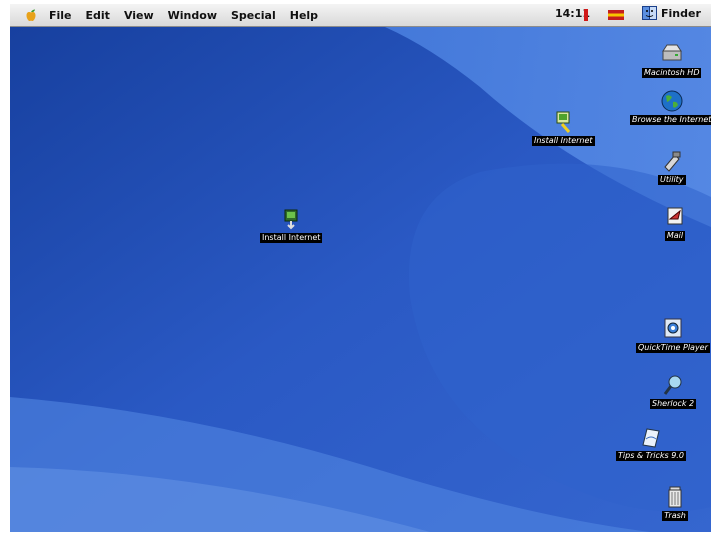  I want to click on mail-icon: Mail, so click(675, 223).